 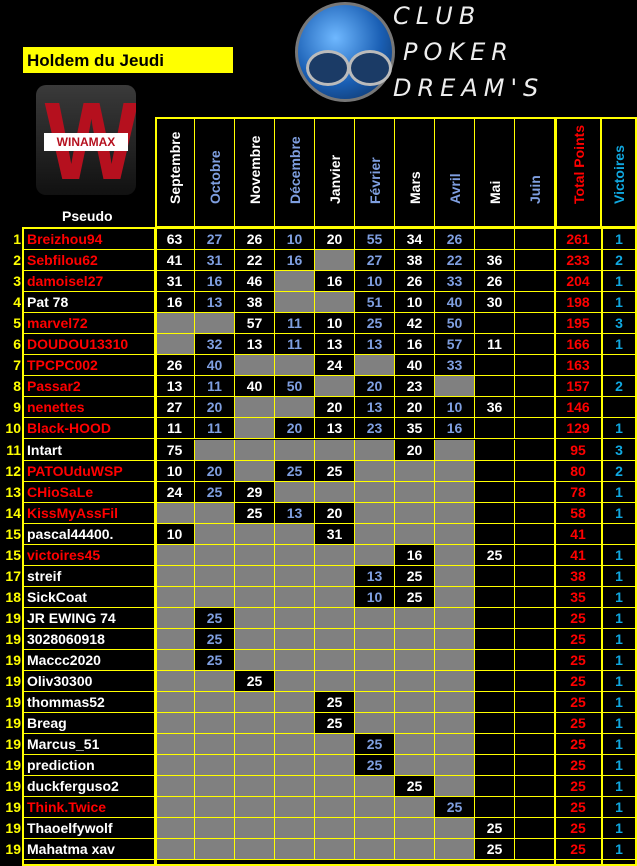 I want to click on player-name: Sebfilou62, so click(x=88, y=261).